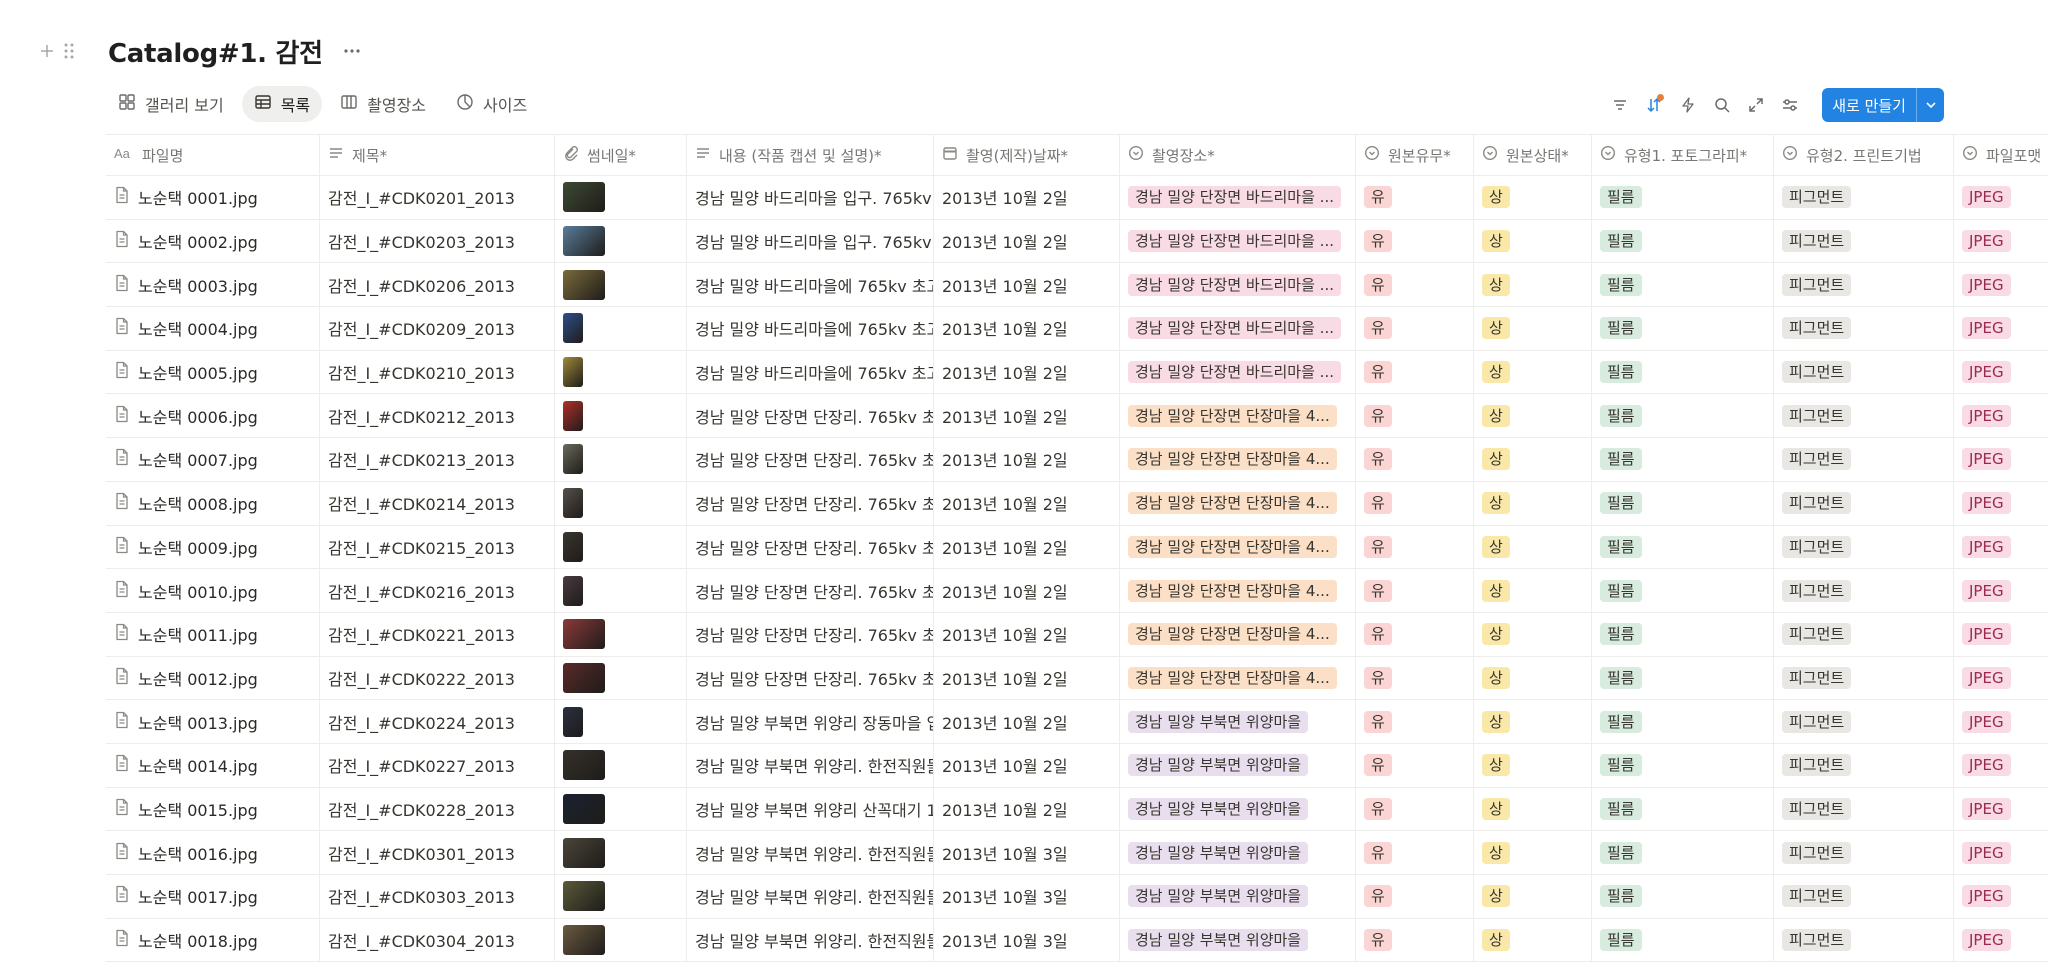  What do you see at coordinates (213, 809) in the screenshot?
I see `filename-cell: 노순택 0015.jpg` at bounding box center [213, 809].